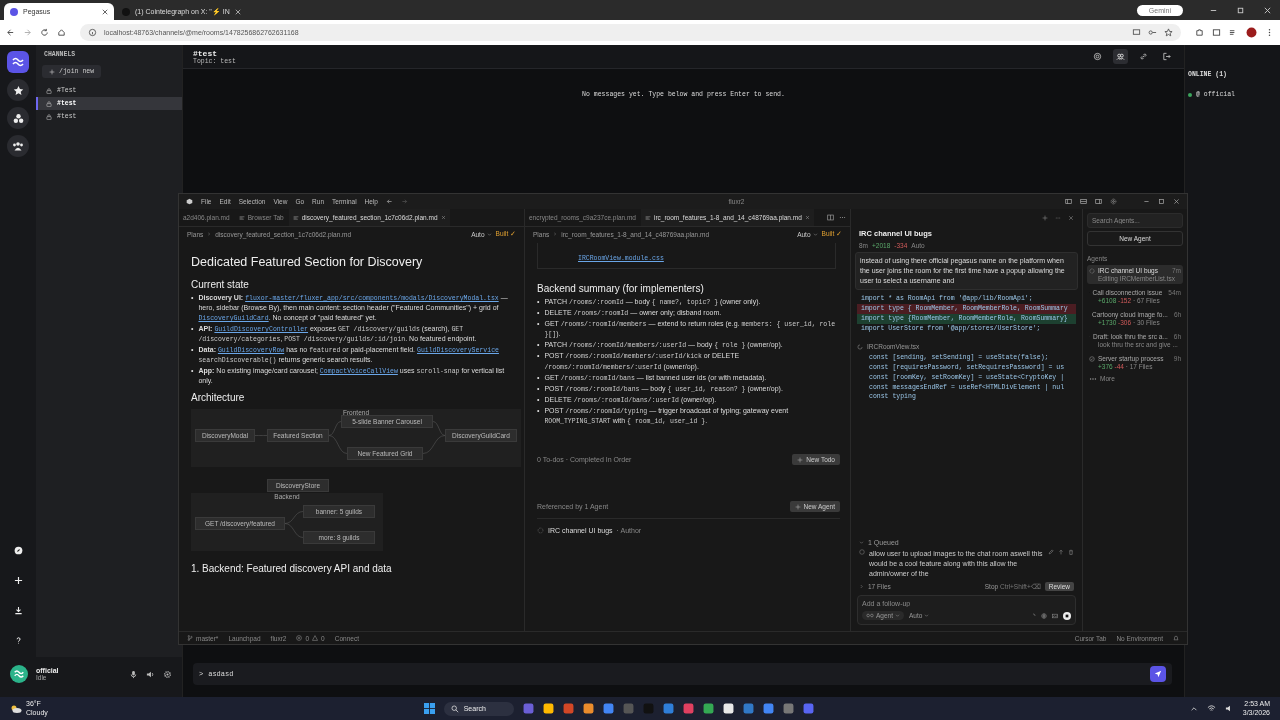 This screenshot has height=720, width=1280. I want to click on globe-icon, so click(1044, 615).